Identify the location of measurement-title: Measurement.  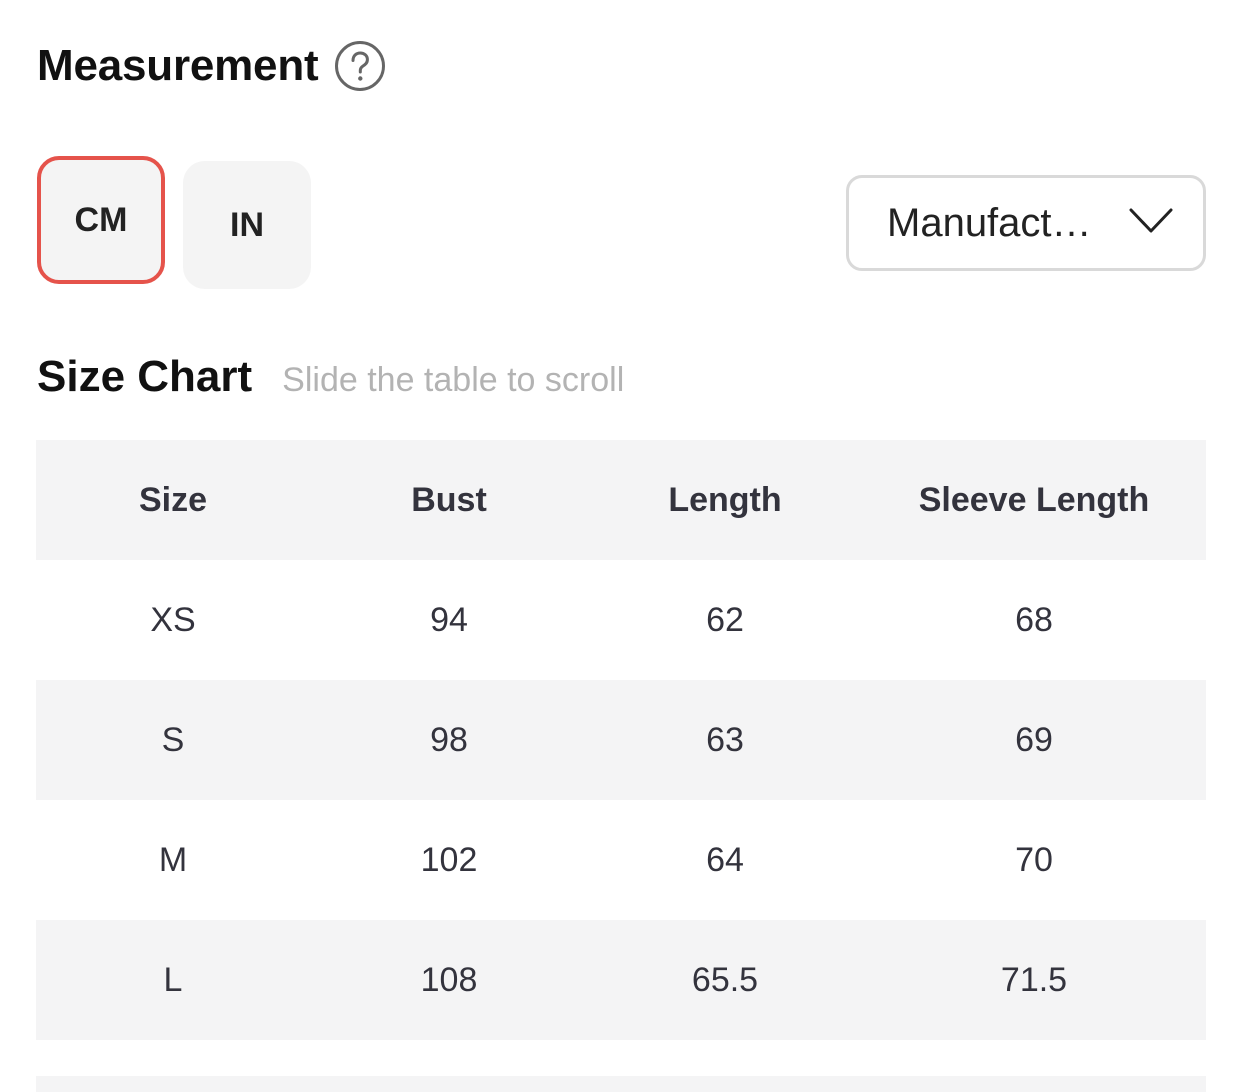
(178, 65).